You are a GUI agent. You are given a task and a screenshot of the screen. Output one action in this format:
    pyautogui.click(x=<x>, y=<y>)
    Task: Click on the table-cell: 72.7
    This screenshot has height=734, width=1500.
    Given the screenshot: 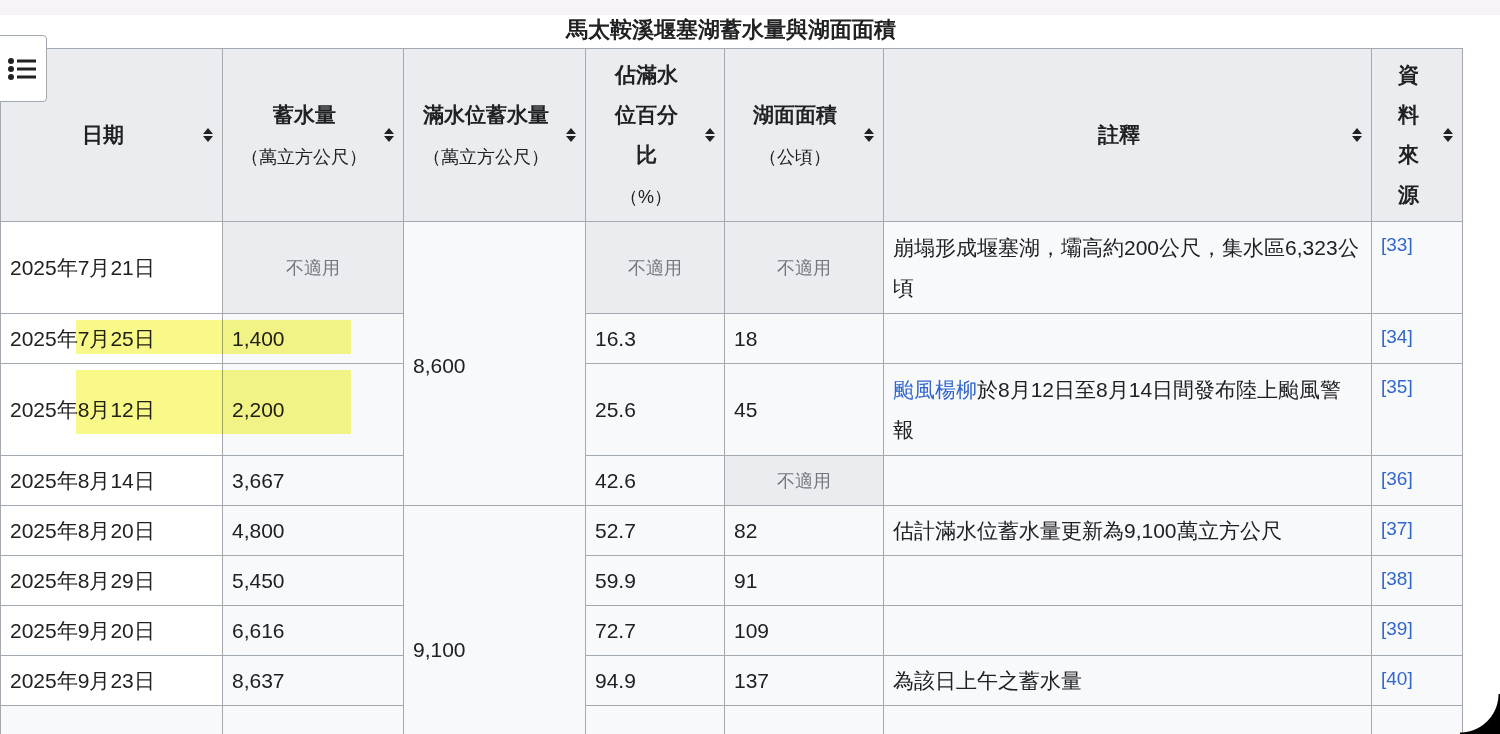 What is the action you would take?
    pyautogui.click(x=615, y=630)
    